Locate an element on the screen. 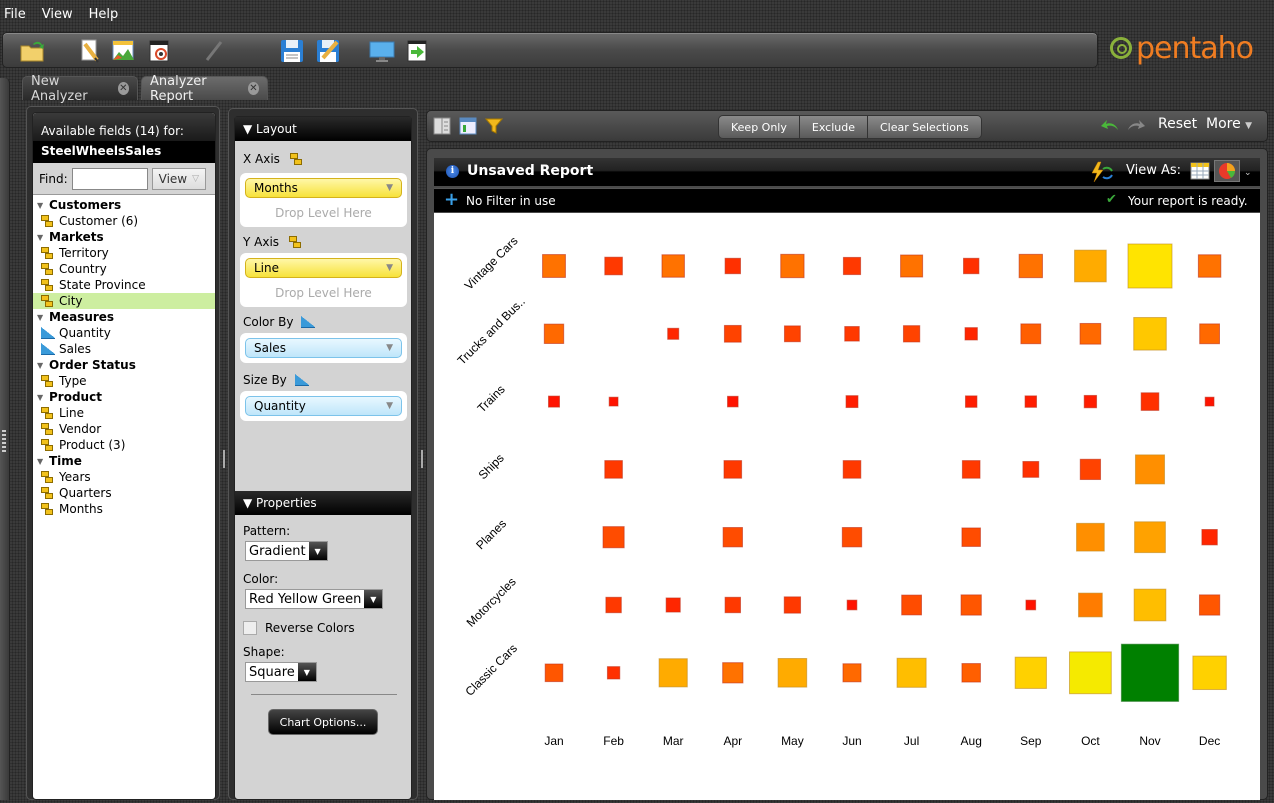 This screenshot has width=1274, height=803. auto-refresh-icon is located at coordinates (1102, 173).